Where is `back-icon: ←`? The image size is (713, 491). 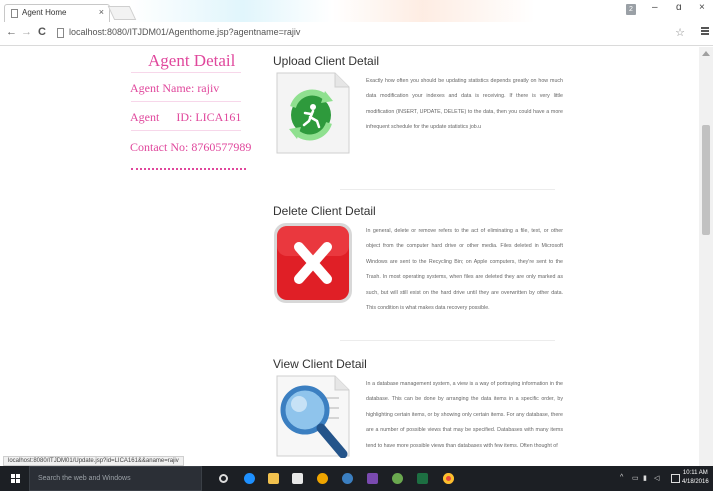
back-icon: ← is located at coordinates (11, 32).